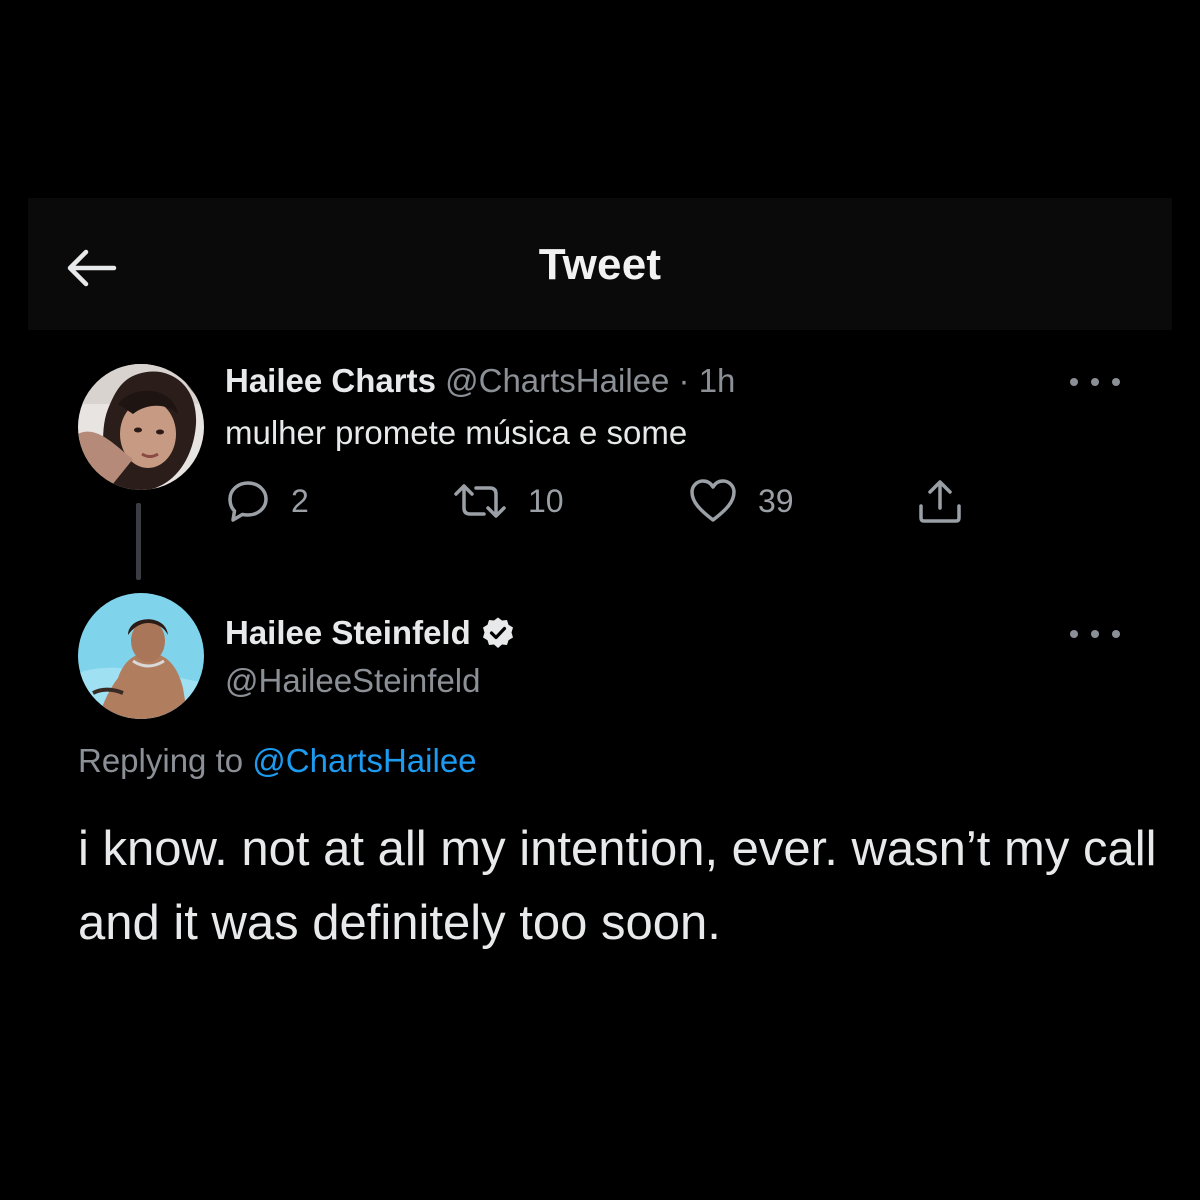  I want to click on reply-count: 2, so click(300, 500).